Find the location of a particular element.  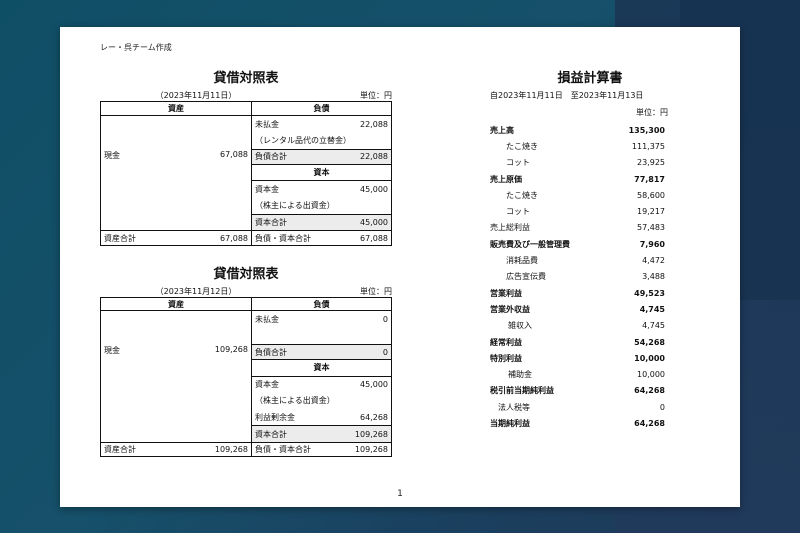

list-item: 営業利益 49,523 is located at coordinates (577, 293).